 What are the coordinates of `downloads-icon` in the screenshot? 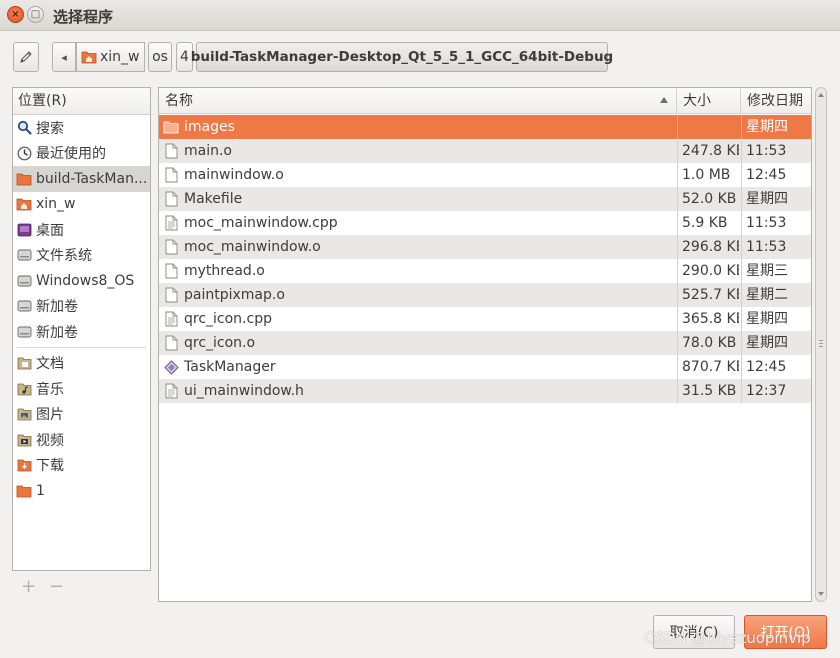 It's located at (24, 465).